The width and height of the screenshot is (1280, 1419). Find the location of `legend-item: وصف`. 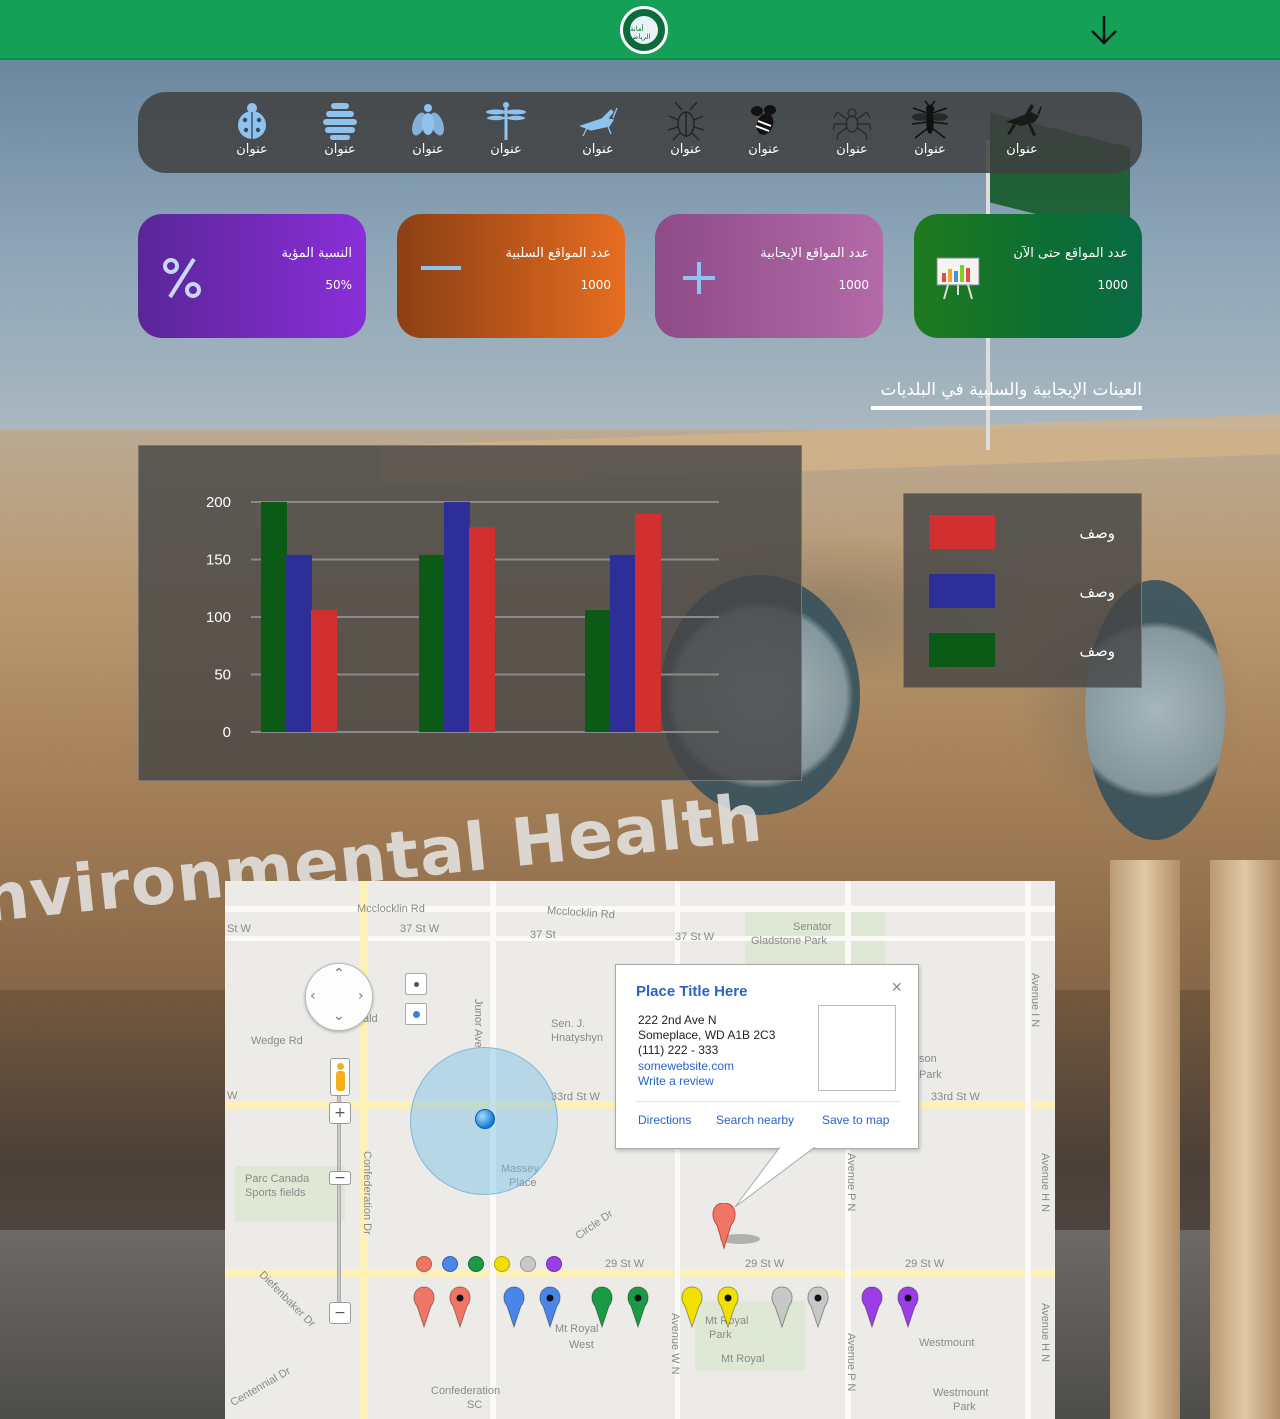

legend-item: وصف is located at coordinates (1023, 533).